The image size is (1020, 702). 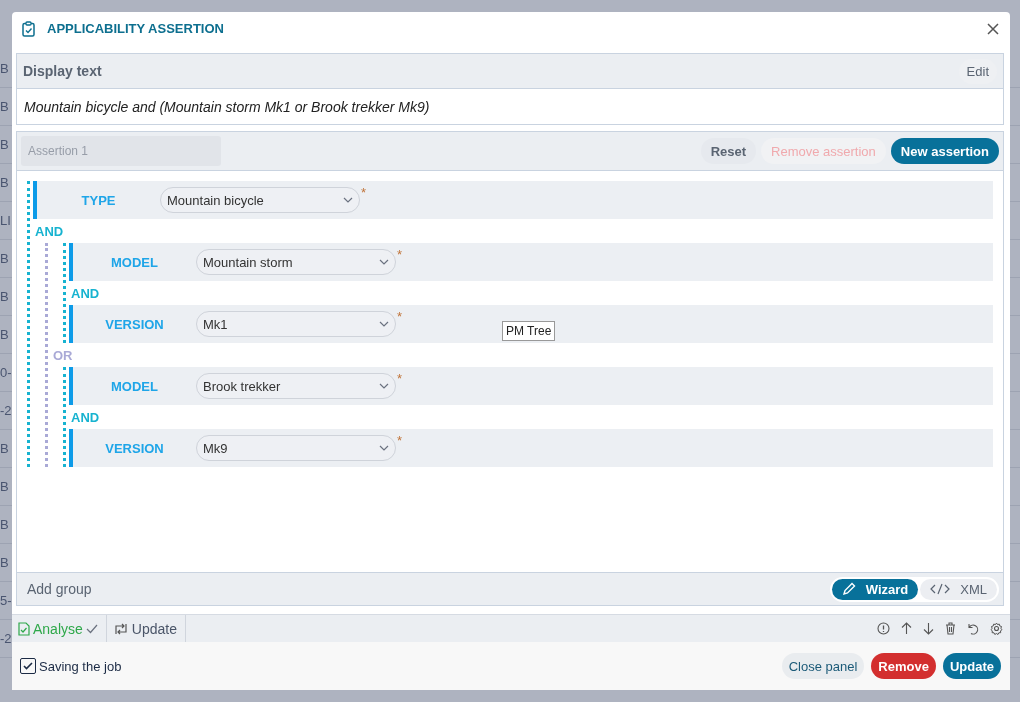 I want to click on value-dropdown: Mountain bicycle, so click(x=260, y=200).